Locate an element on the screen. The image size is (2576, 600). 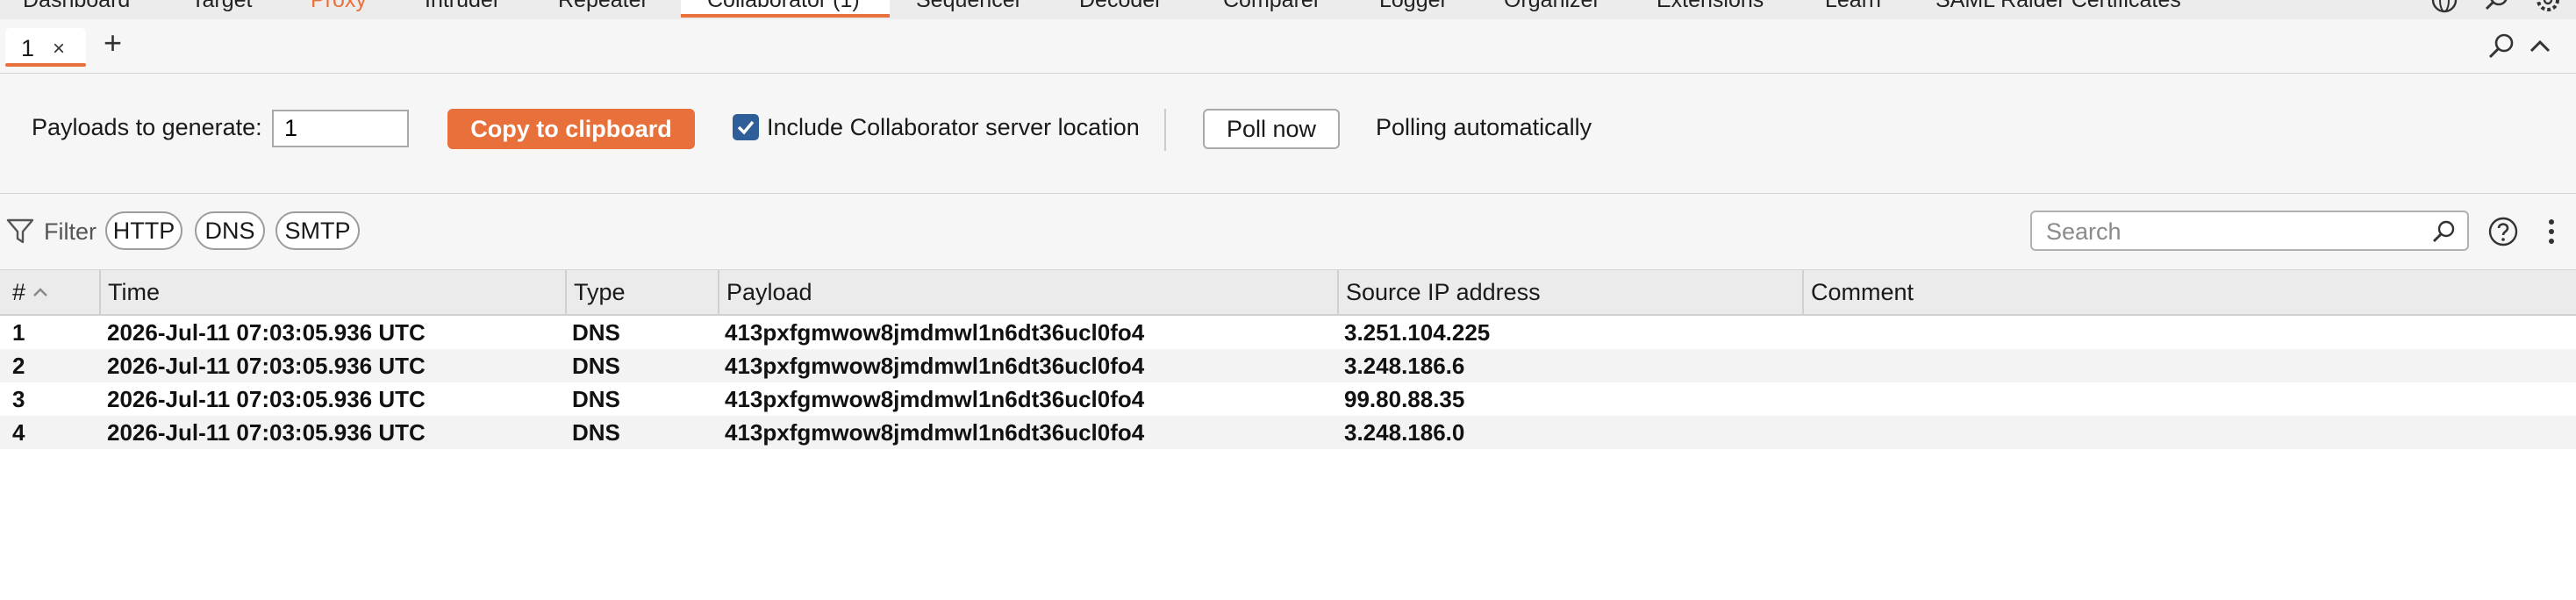
separator is located at coordinates (1165, 130).